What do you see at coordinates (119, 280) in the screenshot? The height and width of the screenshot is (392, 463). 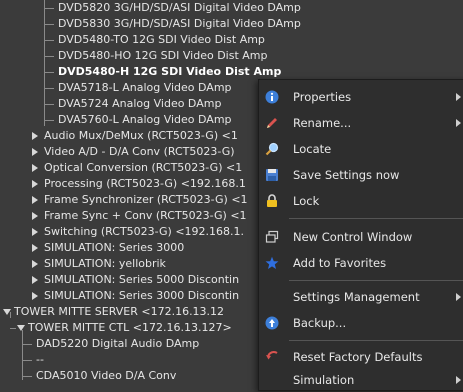 I see `tree-group: SIMULATION: Series 5000 Discontin` at bounding box center [119, 280].